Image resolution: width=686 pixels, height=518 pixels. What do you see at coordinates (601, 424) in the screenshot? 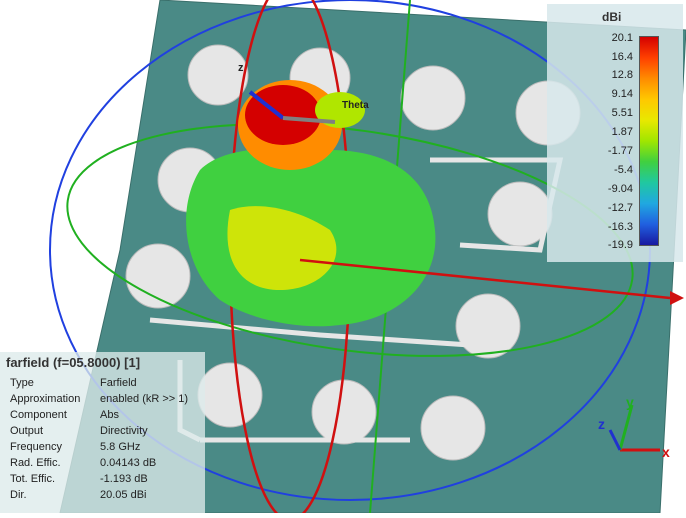
I see `triad-z-label: z` at bounding box center [601, 424].